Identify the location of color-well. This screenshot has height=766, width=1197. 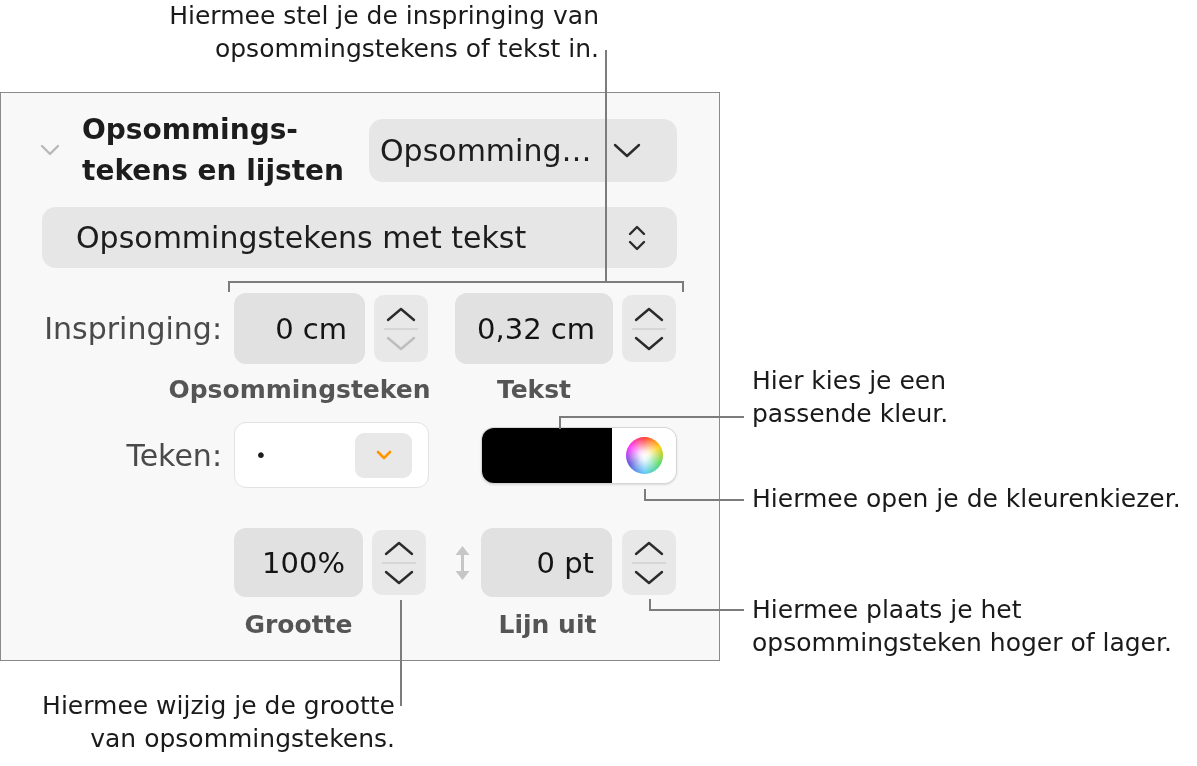
(579, 455).